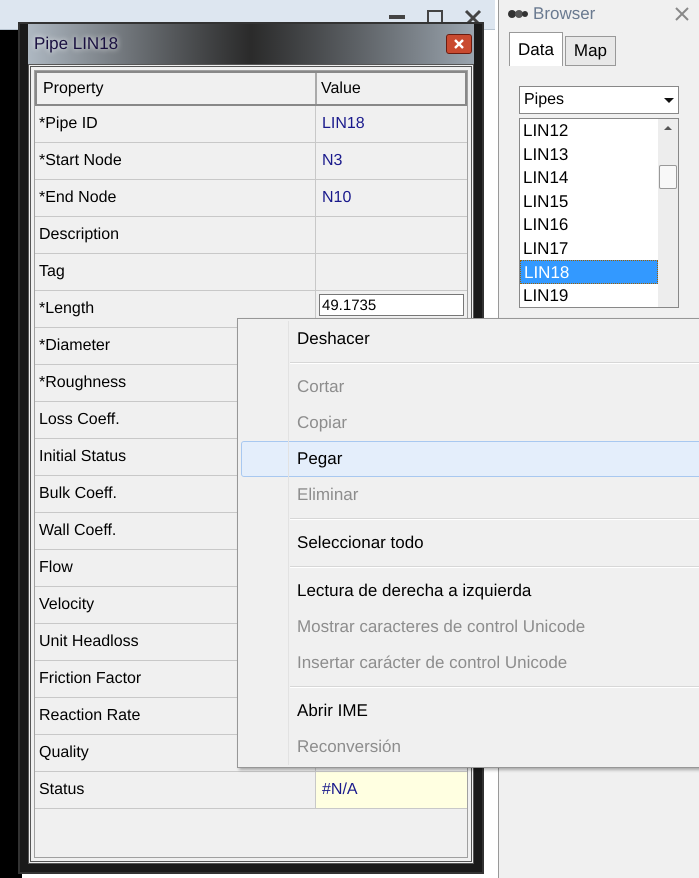  What do you see at coordinates (68, 124) in the screenshot?
I see `property-label: *Pipe ID` at bounding box center [68, 124].